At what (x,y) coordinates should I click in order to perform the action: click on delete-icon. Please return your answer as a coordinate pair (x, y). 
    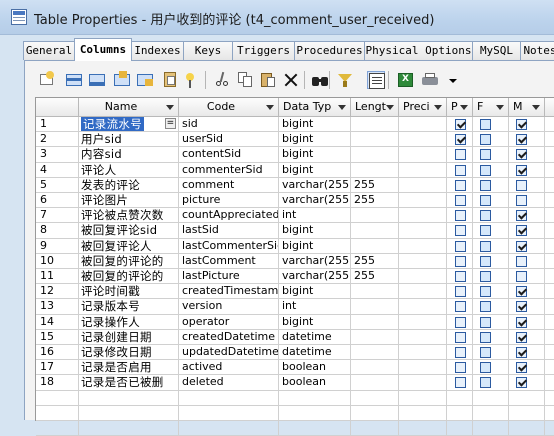
    Looking at the image, I should click on (291, 80).